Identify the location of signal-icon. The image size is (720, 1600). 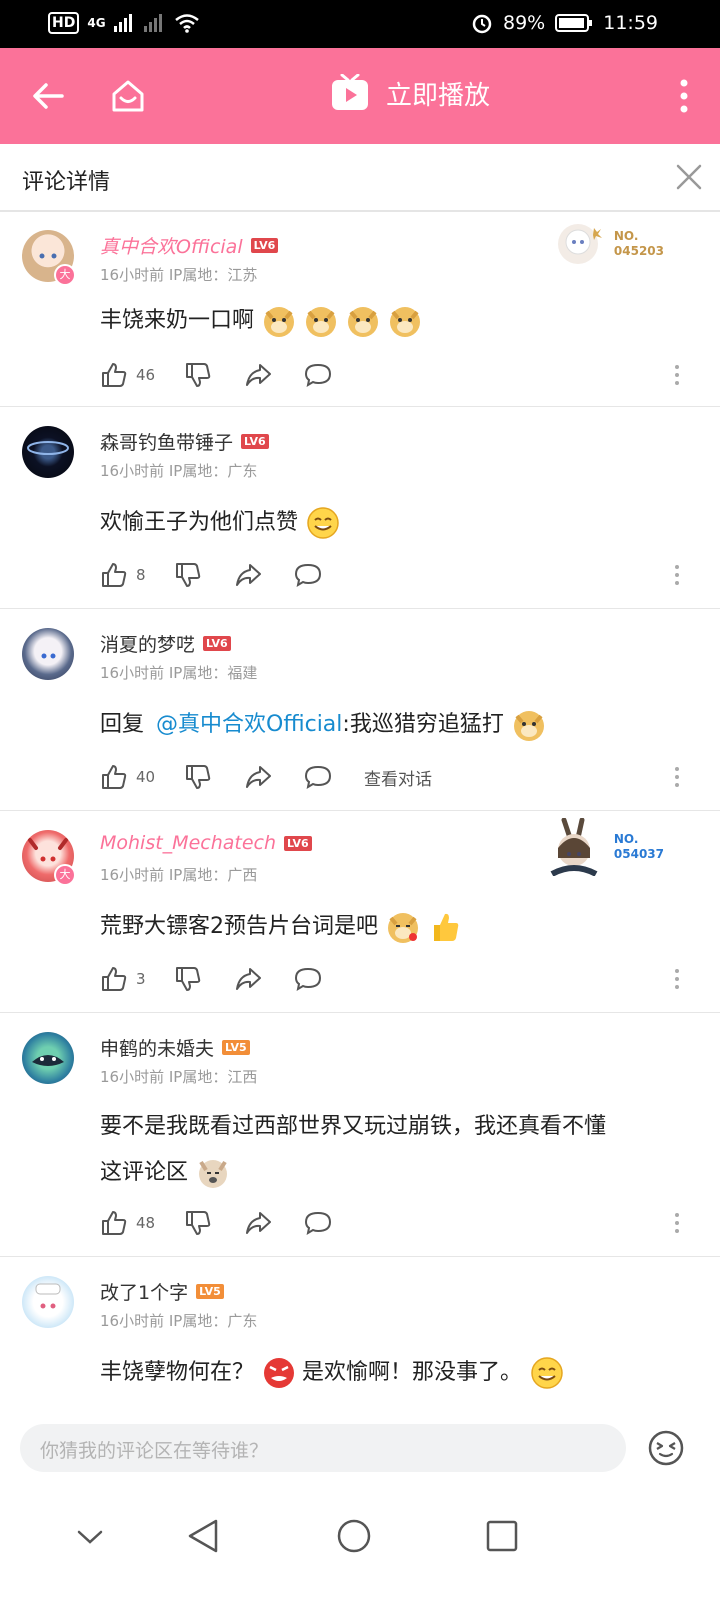
(122, 23).